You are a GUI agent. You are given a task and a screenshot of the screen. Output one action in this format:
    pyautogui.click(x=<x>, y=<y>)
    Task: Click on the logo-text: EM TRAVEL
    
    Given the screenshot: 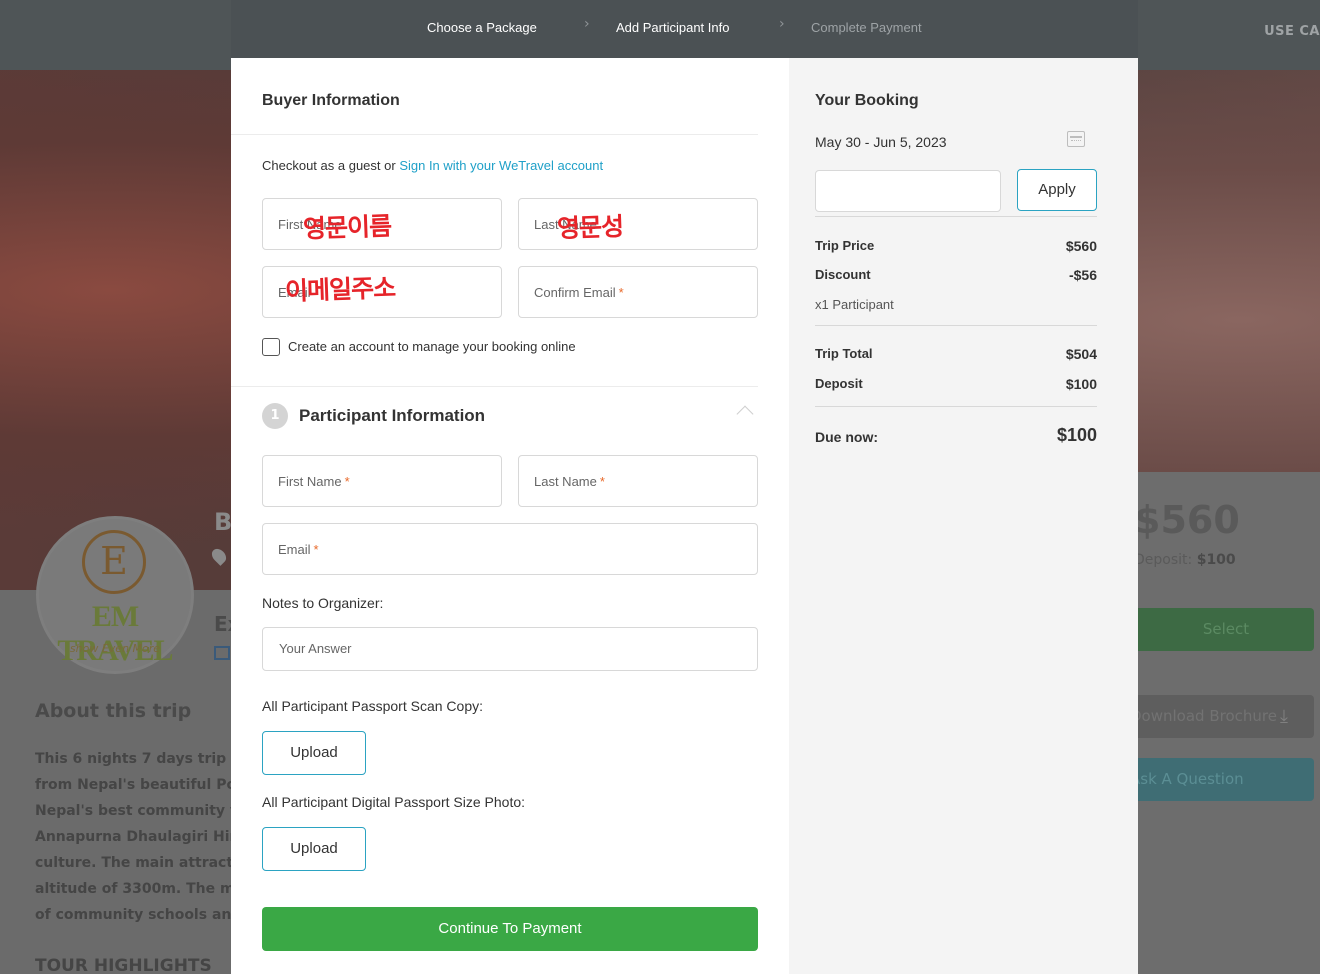 What is the action you would take?
    pyautogui.click(x=115, y=633)
    